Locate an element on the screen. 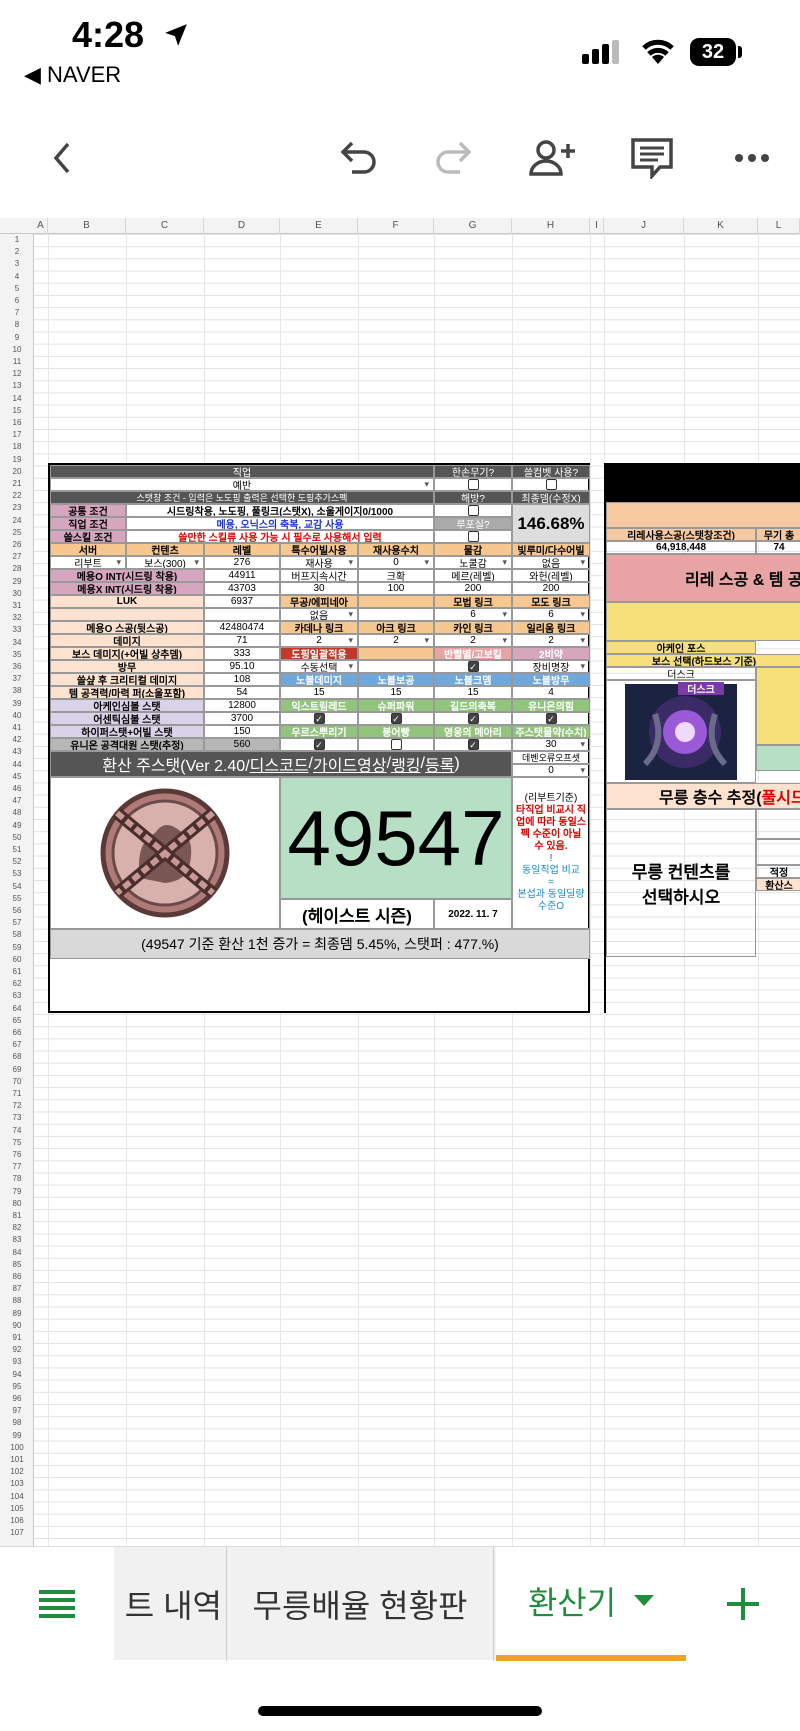  stat-cell: 메르(레벨) is located at coordinates (473, 575).